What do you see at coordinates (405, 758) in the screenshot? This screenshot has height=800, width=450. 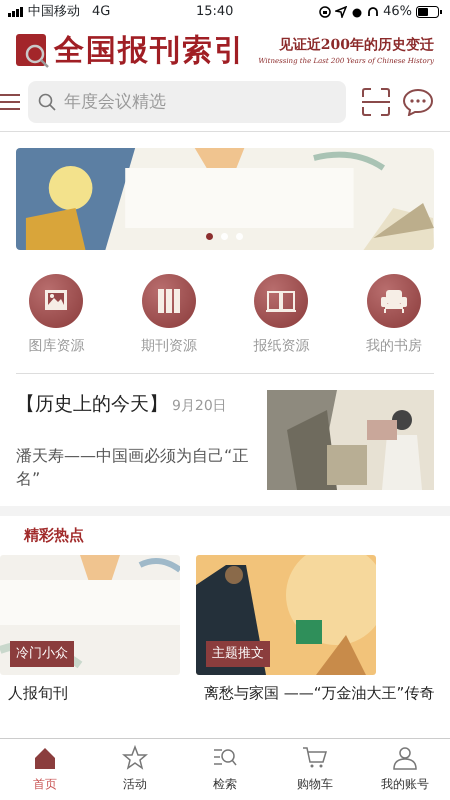 I see `user-icon` at bounding box center [405, 758].